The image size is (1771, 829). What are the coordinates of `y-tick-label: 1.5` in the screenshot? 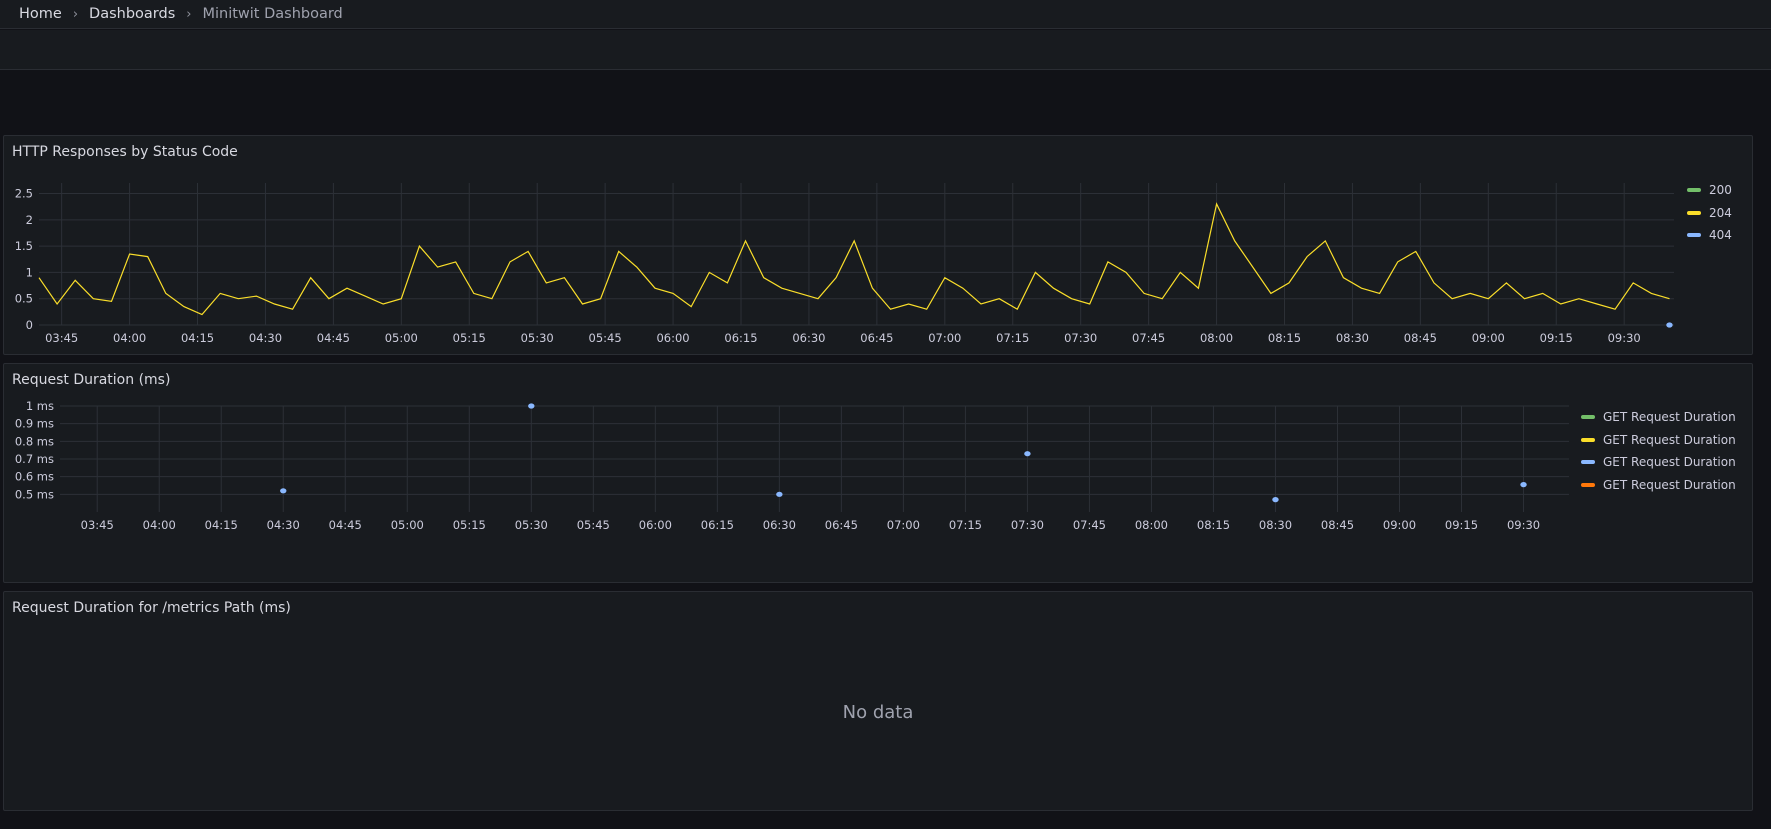 It's located at (24, 246).